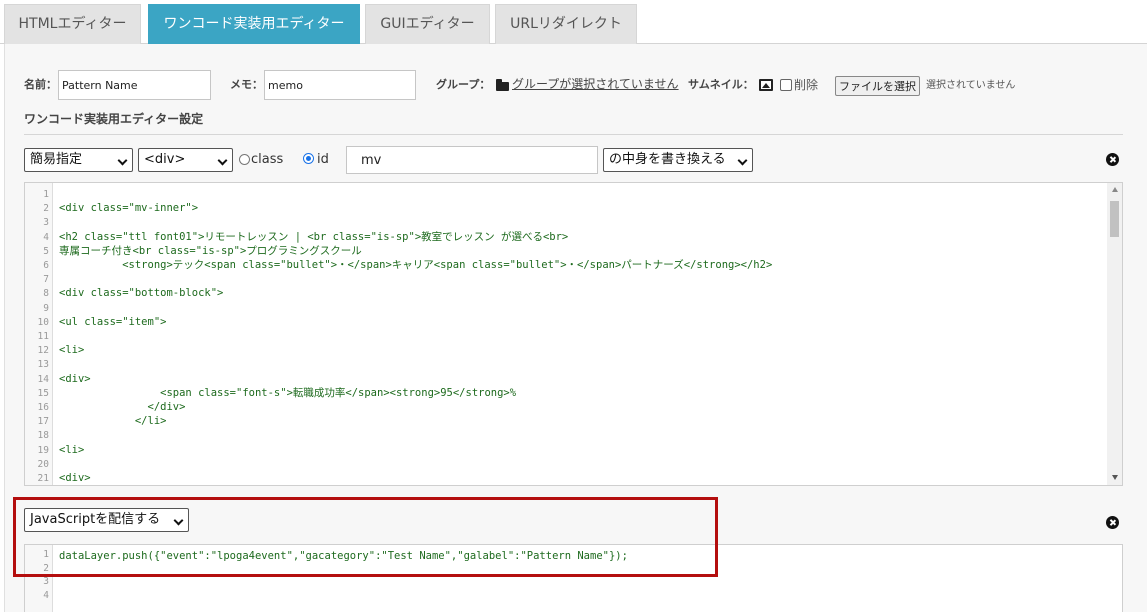  I want to click on line-number: 19, so click(43, 450).